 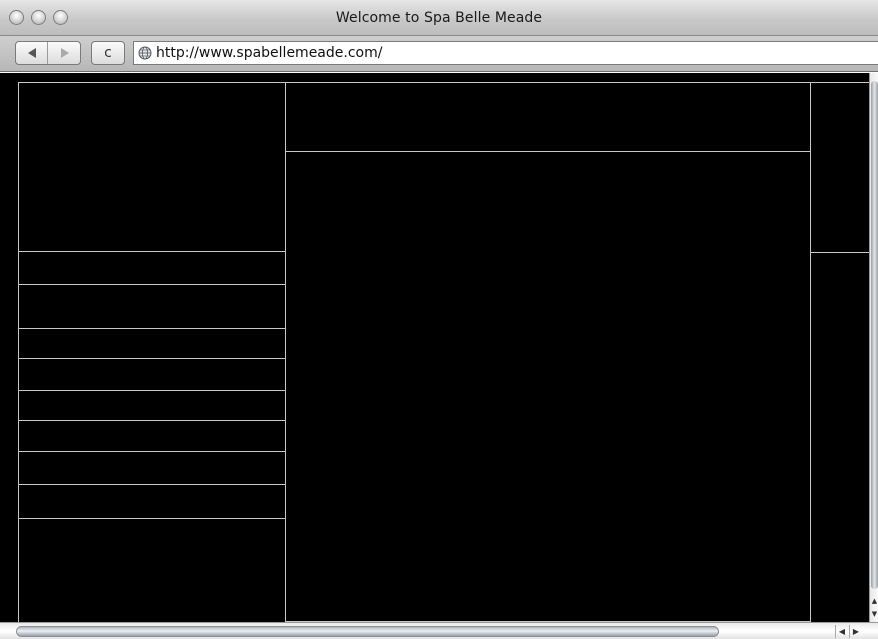 I want to click on scroll-left-icon: ◀, so click(x=841, y=631).